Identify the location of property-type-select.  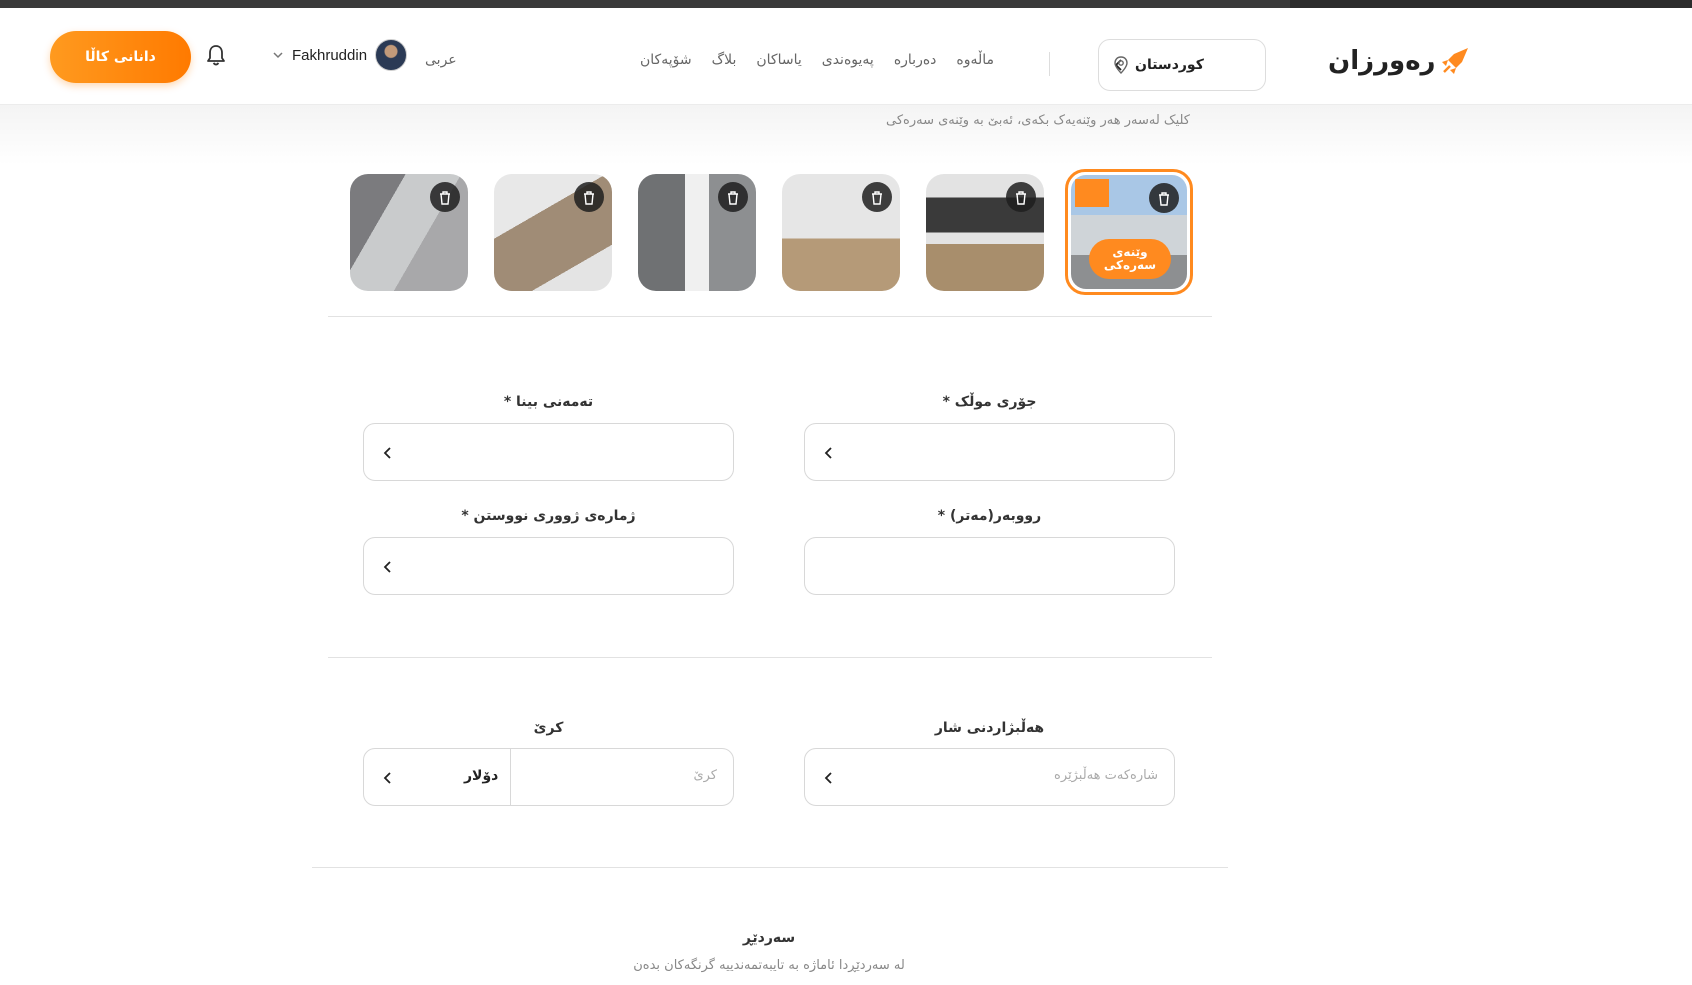
(989, 452).